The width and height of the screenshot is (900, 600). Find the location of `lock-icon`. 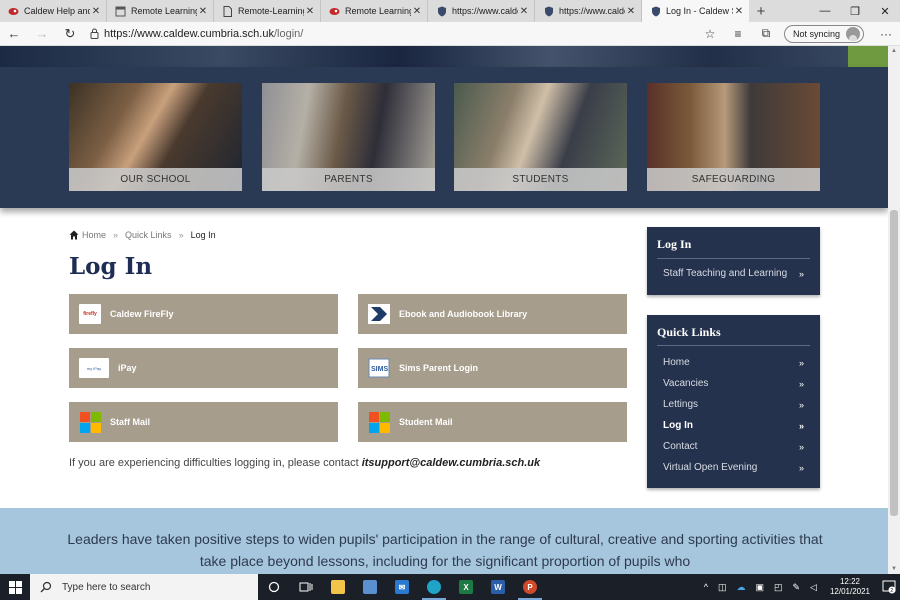

lock-icon is located at coordinates (94, 33).